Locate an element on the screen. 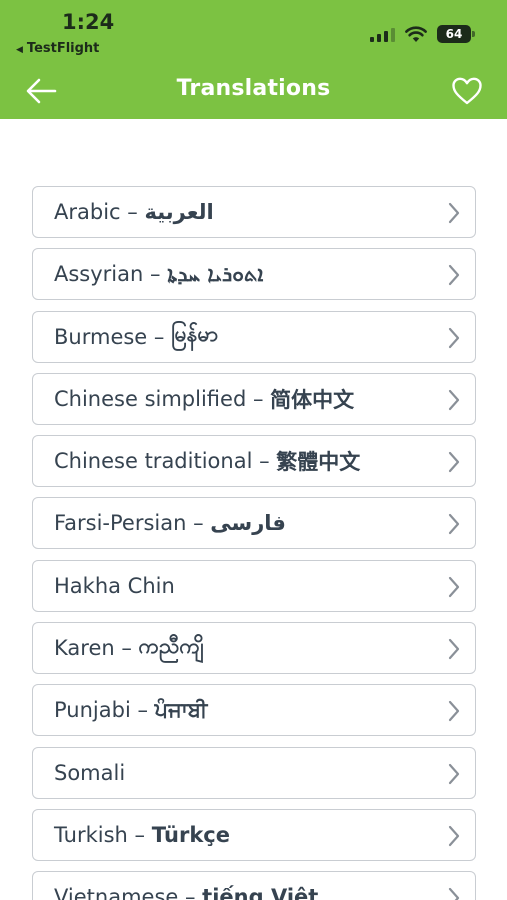 The width and height of the screenshot is (507, 900). language-label: Chinese simplified is located at coordinates (150, 398).